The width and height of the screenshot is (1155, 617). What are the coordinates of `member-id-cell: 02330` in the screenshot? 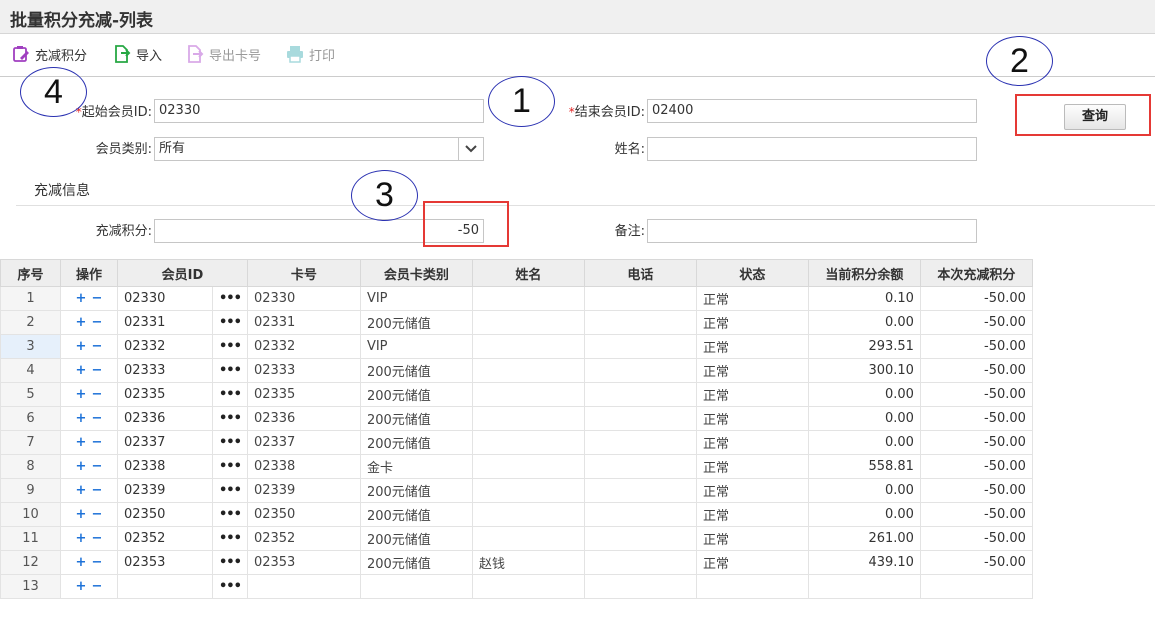 It's located at (165, 298).